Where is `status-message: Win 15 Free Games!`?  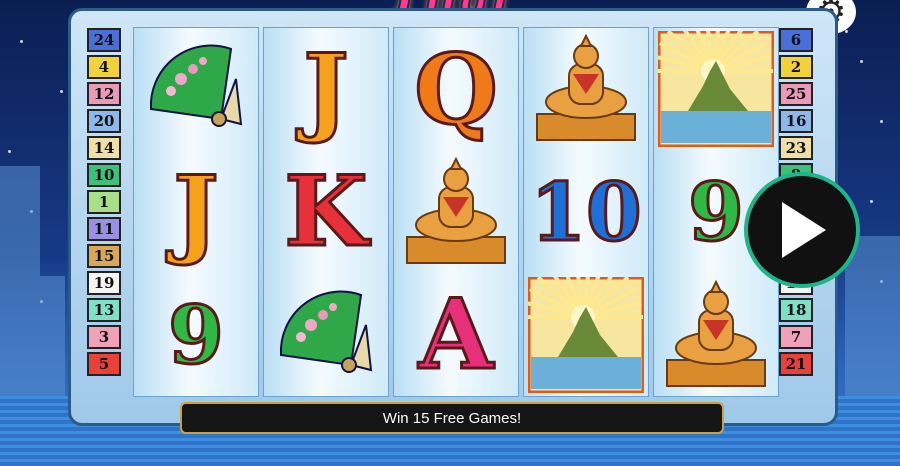 status-message: Win 15 Free Games! is located at coordinates (452, 418).